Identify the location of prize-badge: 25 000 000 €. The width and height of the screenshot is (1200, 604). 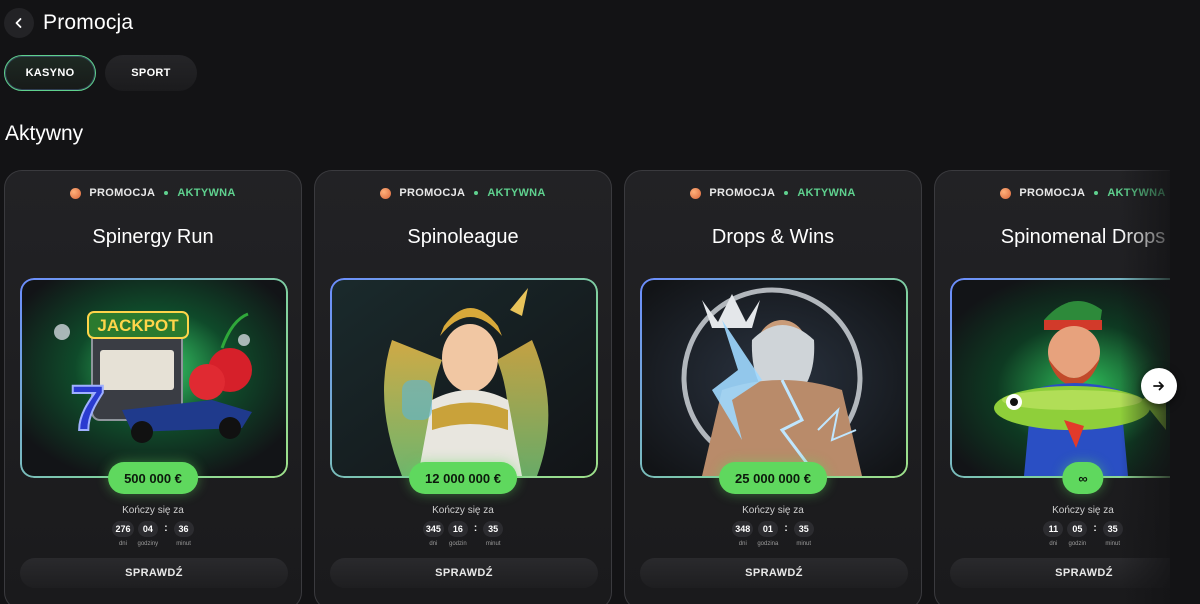
(773, 478).